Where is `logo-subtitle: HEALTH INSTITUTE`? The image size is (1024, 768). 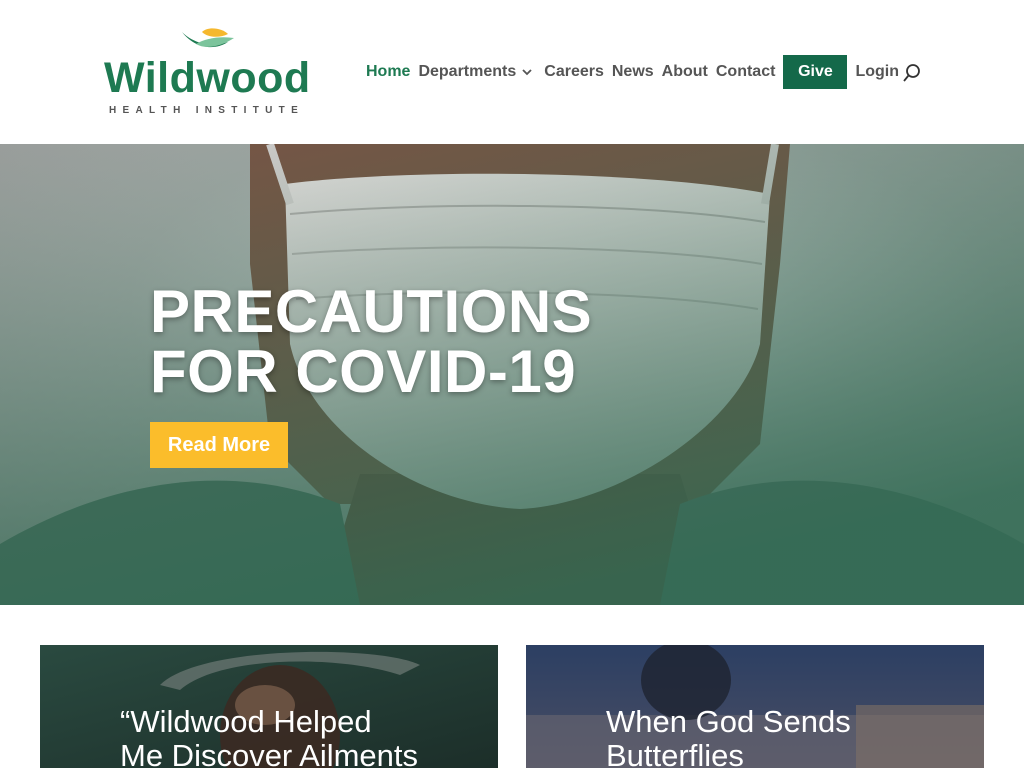 logo-subtitle: HEALTH INSTITUTE is located at coordinates (207, 110).